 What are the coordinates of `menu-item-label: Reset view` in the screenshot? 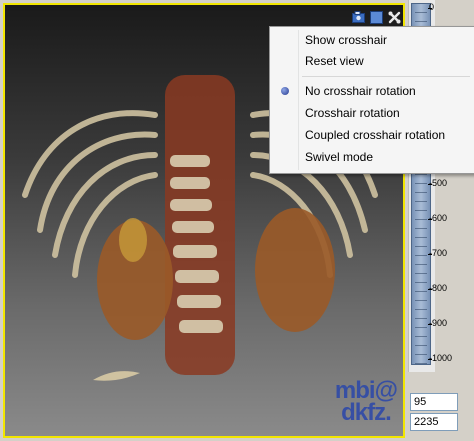 It's located at (334, 61).